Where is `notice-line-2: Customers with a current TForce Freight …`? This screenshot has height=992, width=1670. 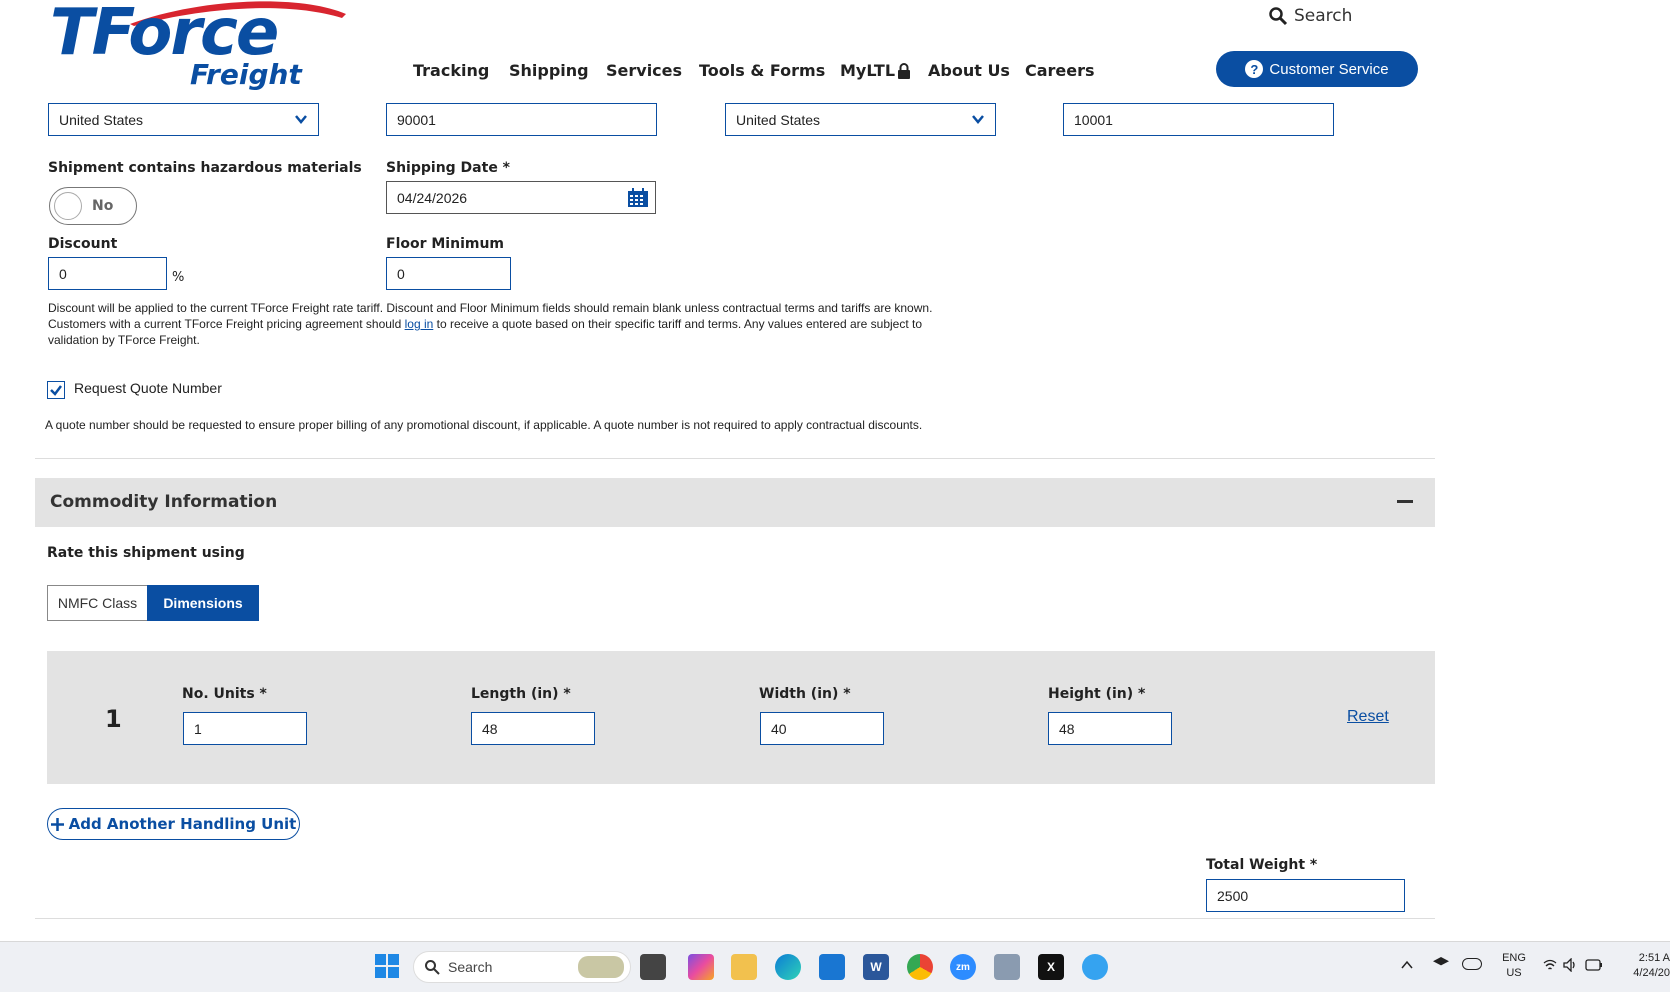 notice-line-2: Customers with a current TForce Freight … is located at coordinates (498, 324).